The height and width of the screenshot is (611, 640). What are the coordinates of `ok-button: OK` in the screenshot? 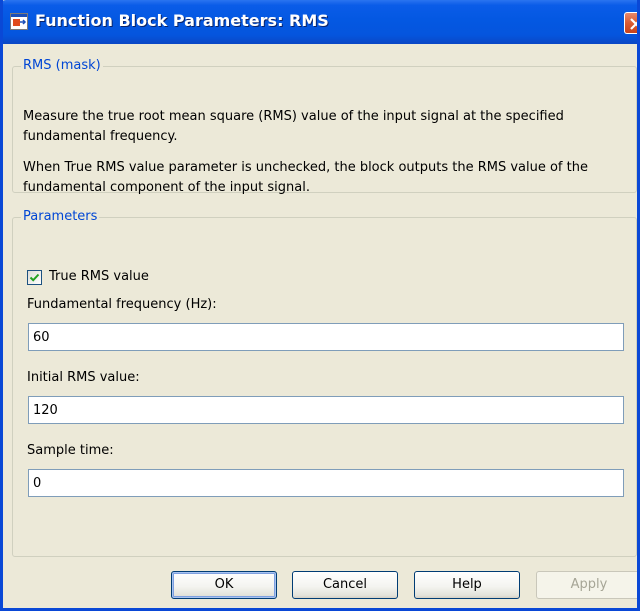 It's located at (224, 585).